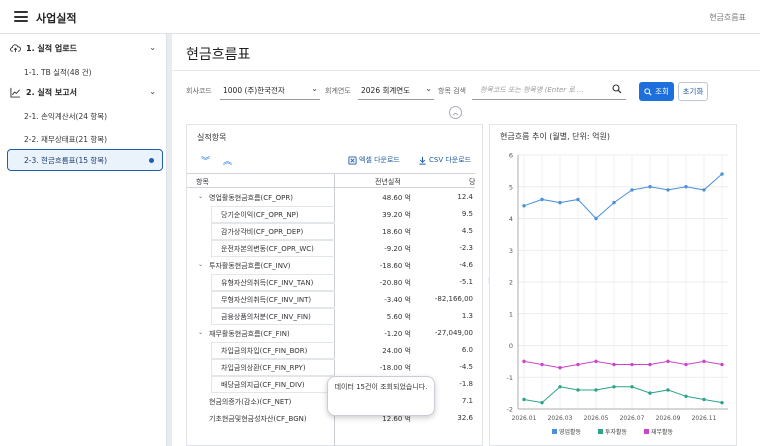 This screenshot has height=446, width=760. What do you see at coordinates (43, 92) in the screenshot?
I see `sidebar-group-report: 2. 실적 보고서` at bounding box center [43, 92].